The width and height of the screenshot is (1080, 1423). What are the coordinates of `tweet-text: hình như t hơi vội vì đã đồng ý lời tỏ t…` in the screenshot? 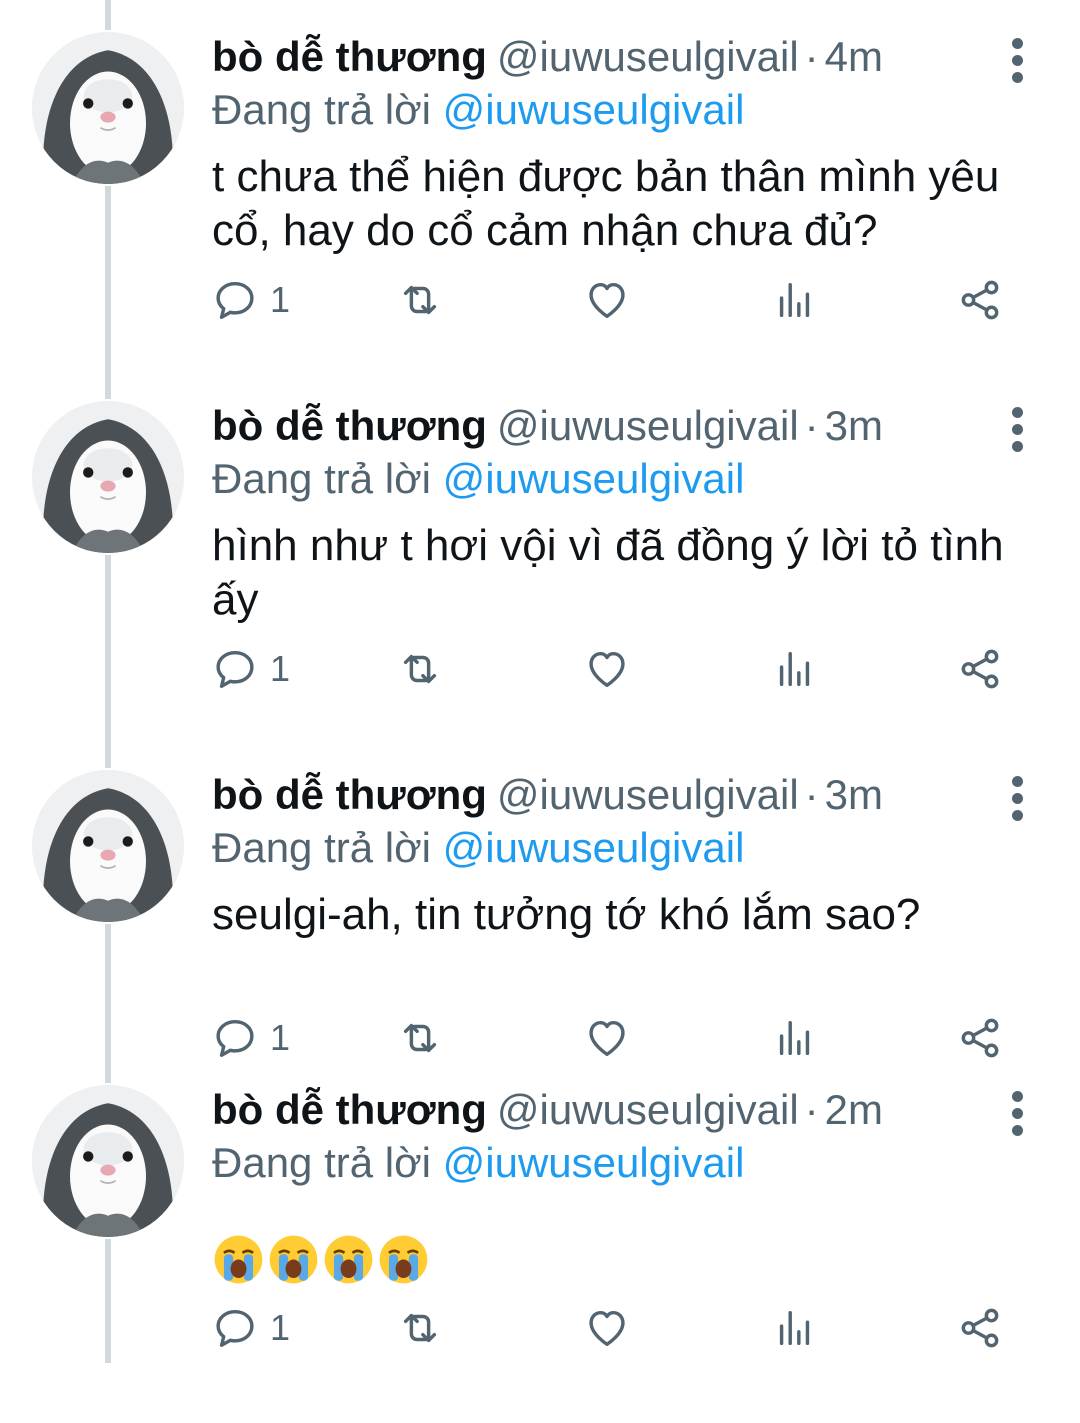 It's located at (608, 572).